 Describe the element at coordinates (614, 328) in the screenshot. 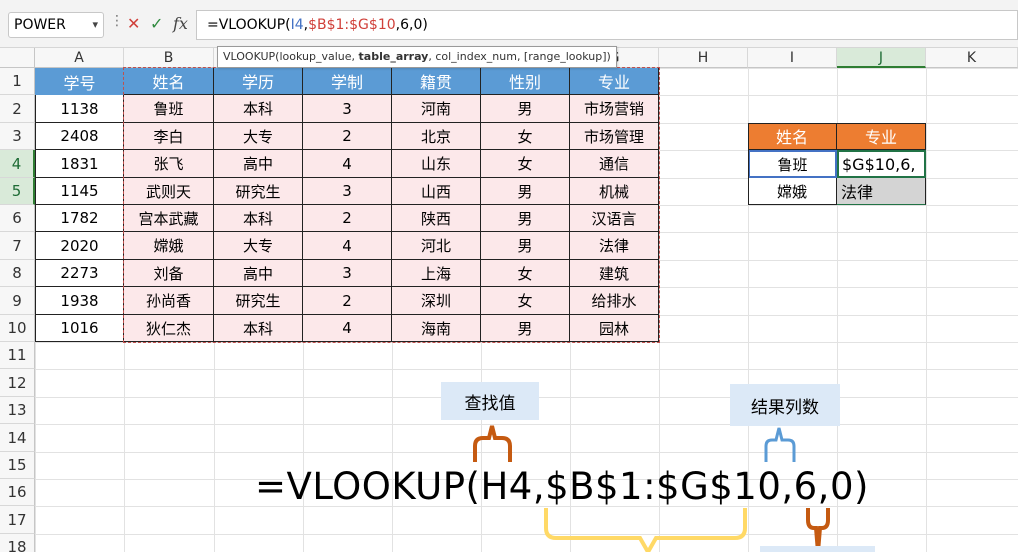

I see `table-cell: 园林` at that location.